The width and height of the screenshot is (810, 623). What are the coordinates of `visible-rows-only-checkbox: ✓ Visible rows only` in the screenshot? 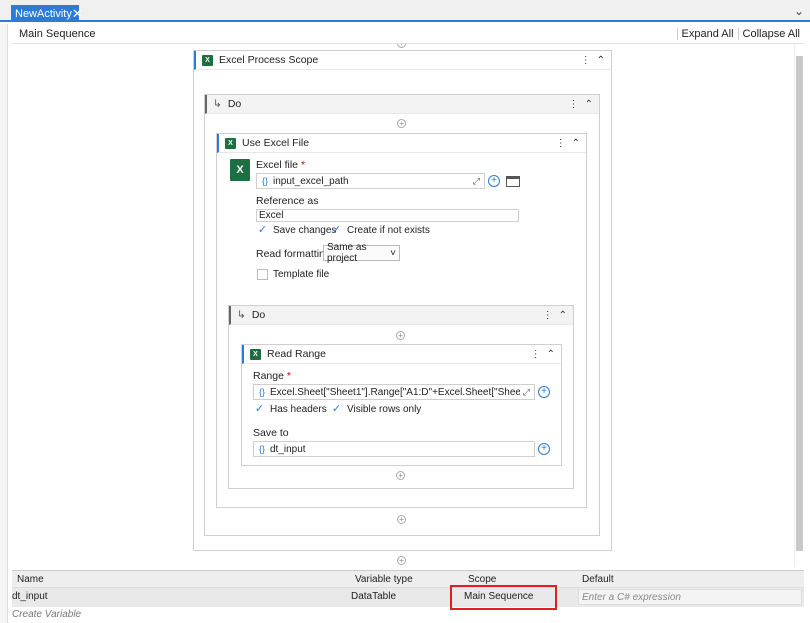 It's located at (376, 409).